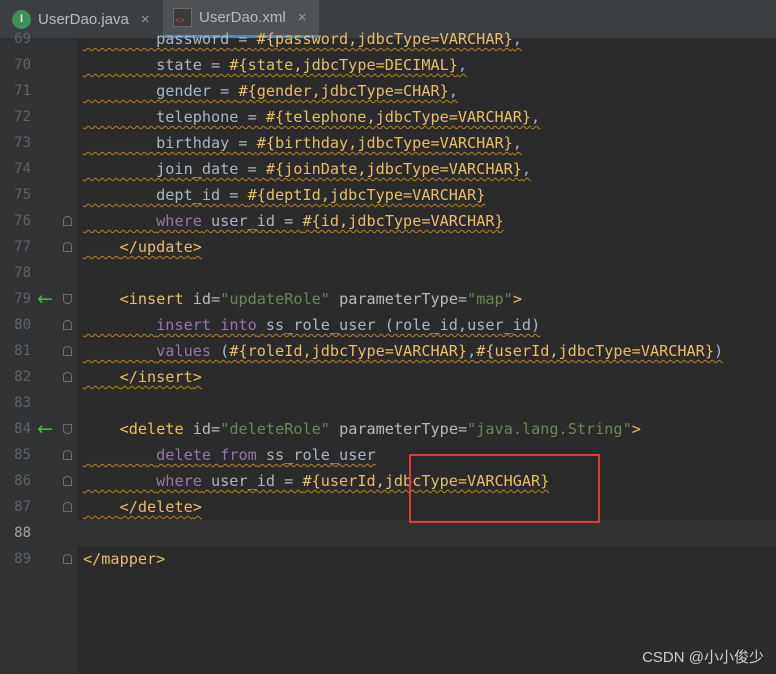 The height and width of the screenshot is (674, 776). I want to click on line-number: 83, so click(22, 403).